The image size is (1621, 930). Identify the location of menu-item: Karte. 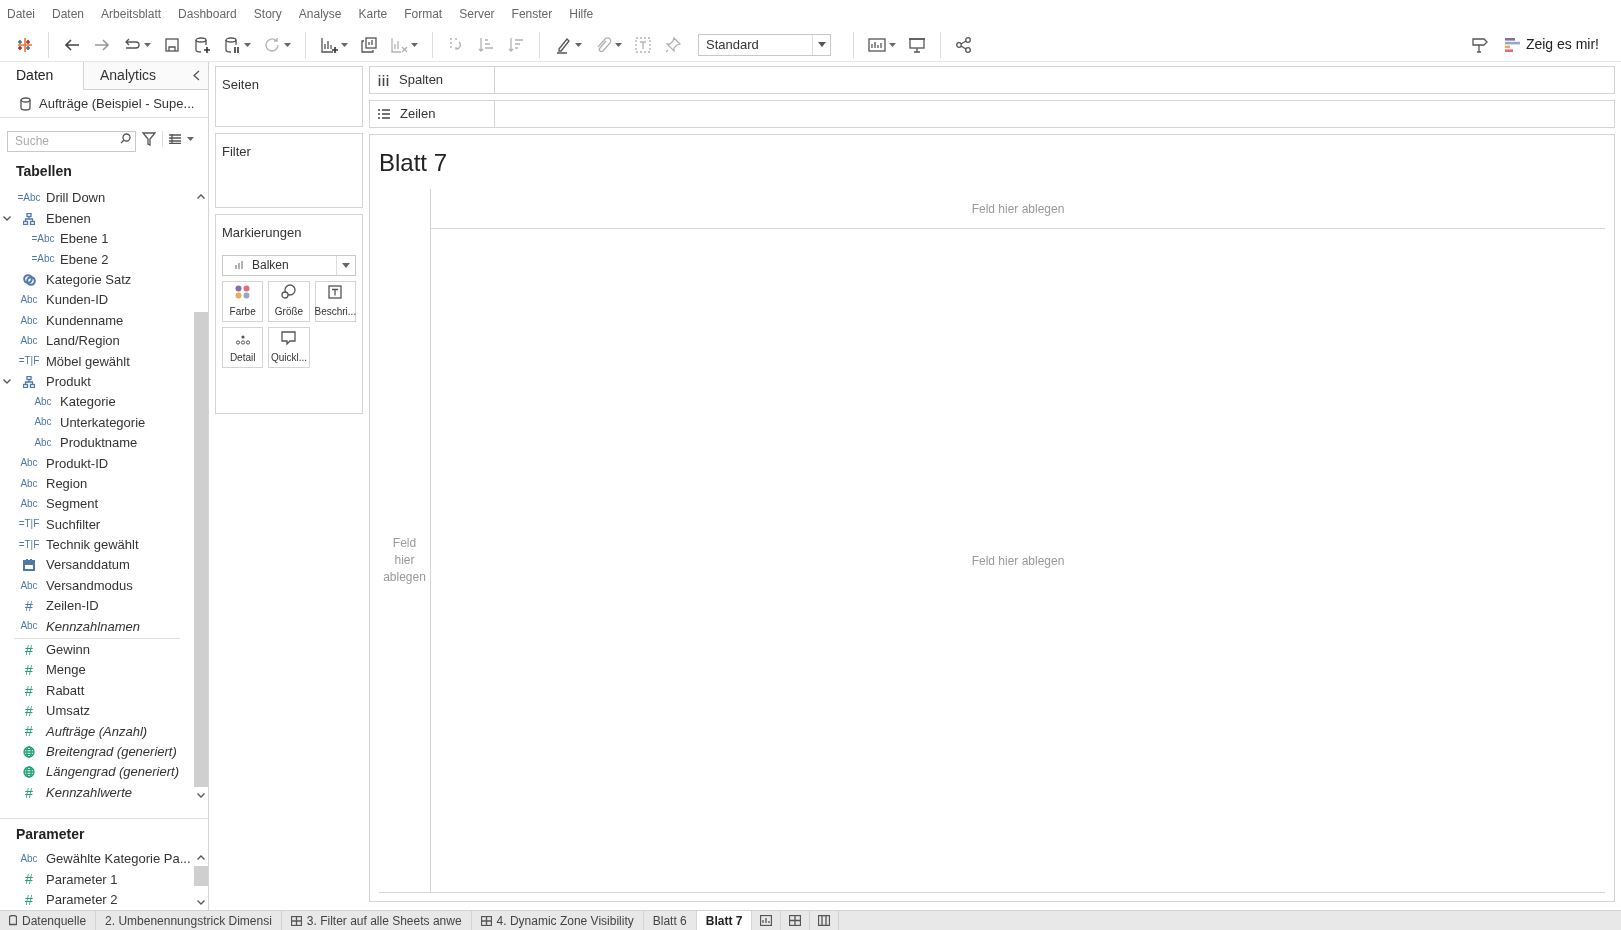
(373, 14).